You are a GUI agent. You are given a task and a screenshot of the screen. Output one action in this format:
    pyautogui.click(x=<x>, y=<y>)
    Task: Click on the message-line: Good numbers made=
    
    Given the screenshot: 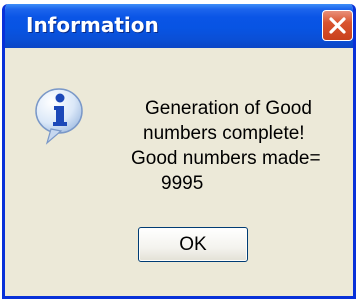 What is the action you would take?
    pyautogui.click(x=226, y=158)
    